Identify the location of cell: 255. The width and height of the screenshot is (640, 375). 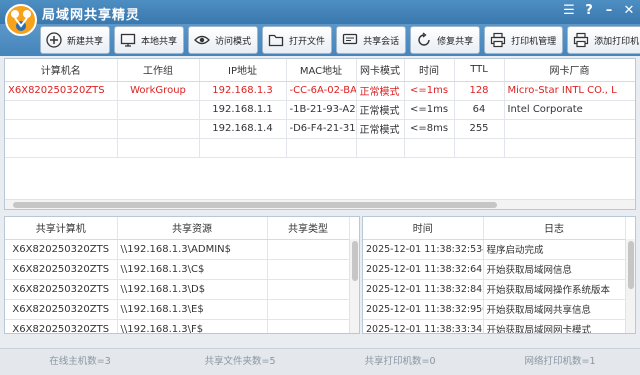
(479, 129).